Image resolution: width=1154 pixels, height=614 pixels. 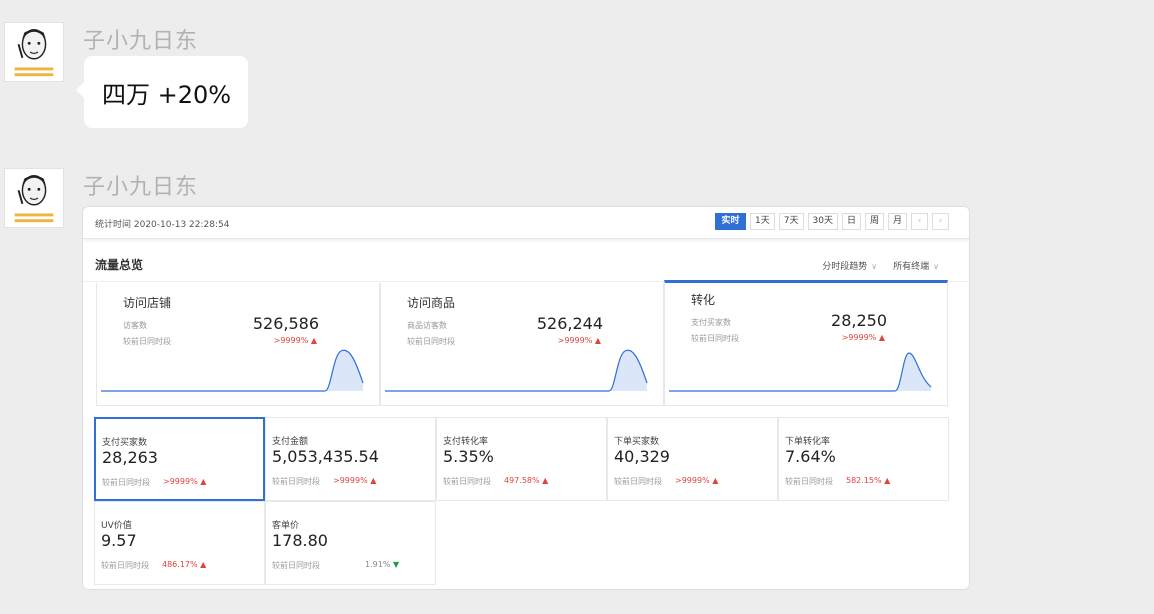 I want to click on metric-name: 下单买家数, so click(x=637, y=442).